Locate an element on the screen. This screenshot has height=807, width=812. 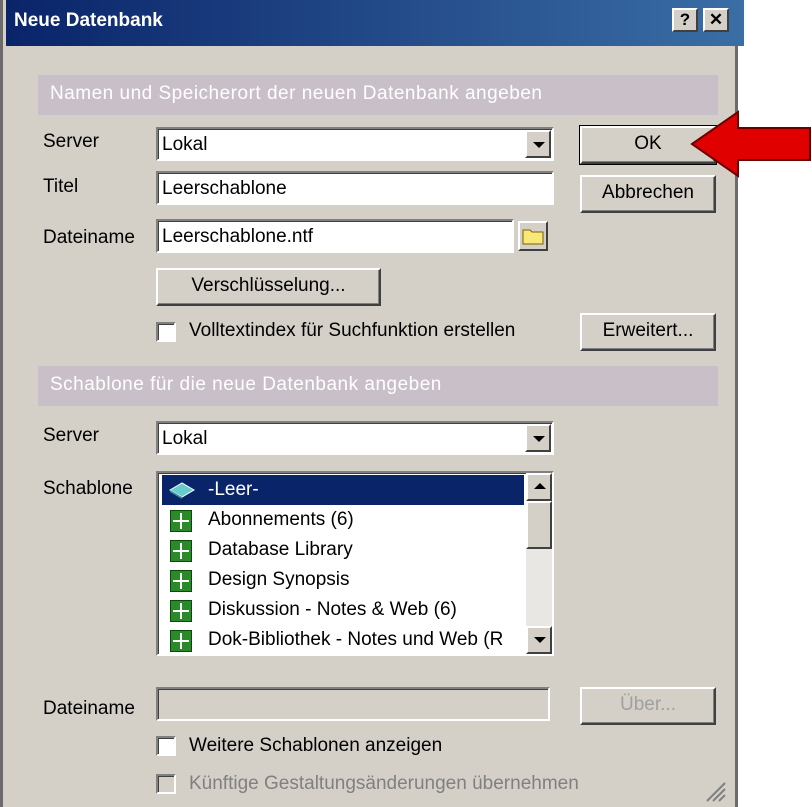
fulltext-index-checkbox is located at coordinates (166, 332).